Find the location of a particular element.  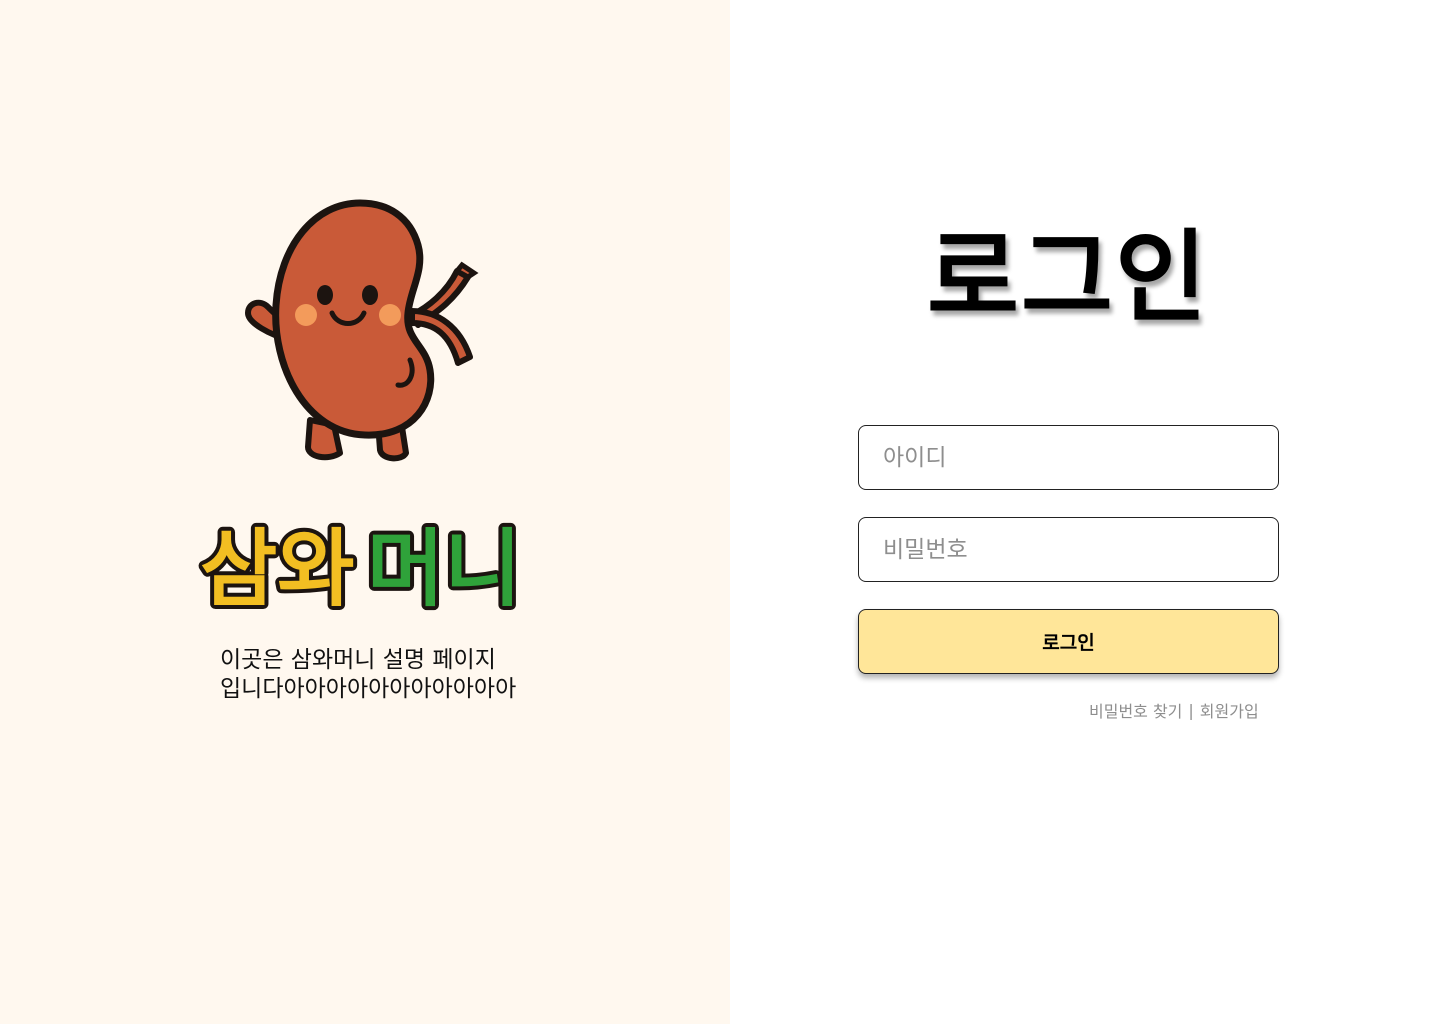

page-title: 로그인 is located at coordinates (1068, 277).